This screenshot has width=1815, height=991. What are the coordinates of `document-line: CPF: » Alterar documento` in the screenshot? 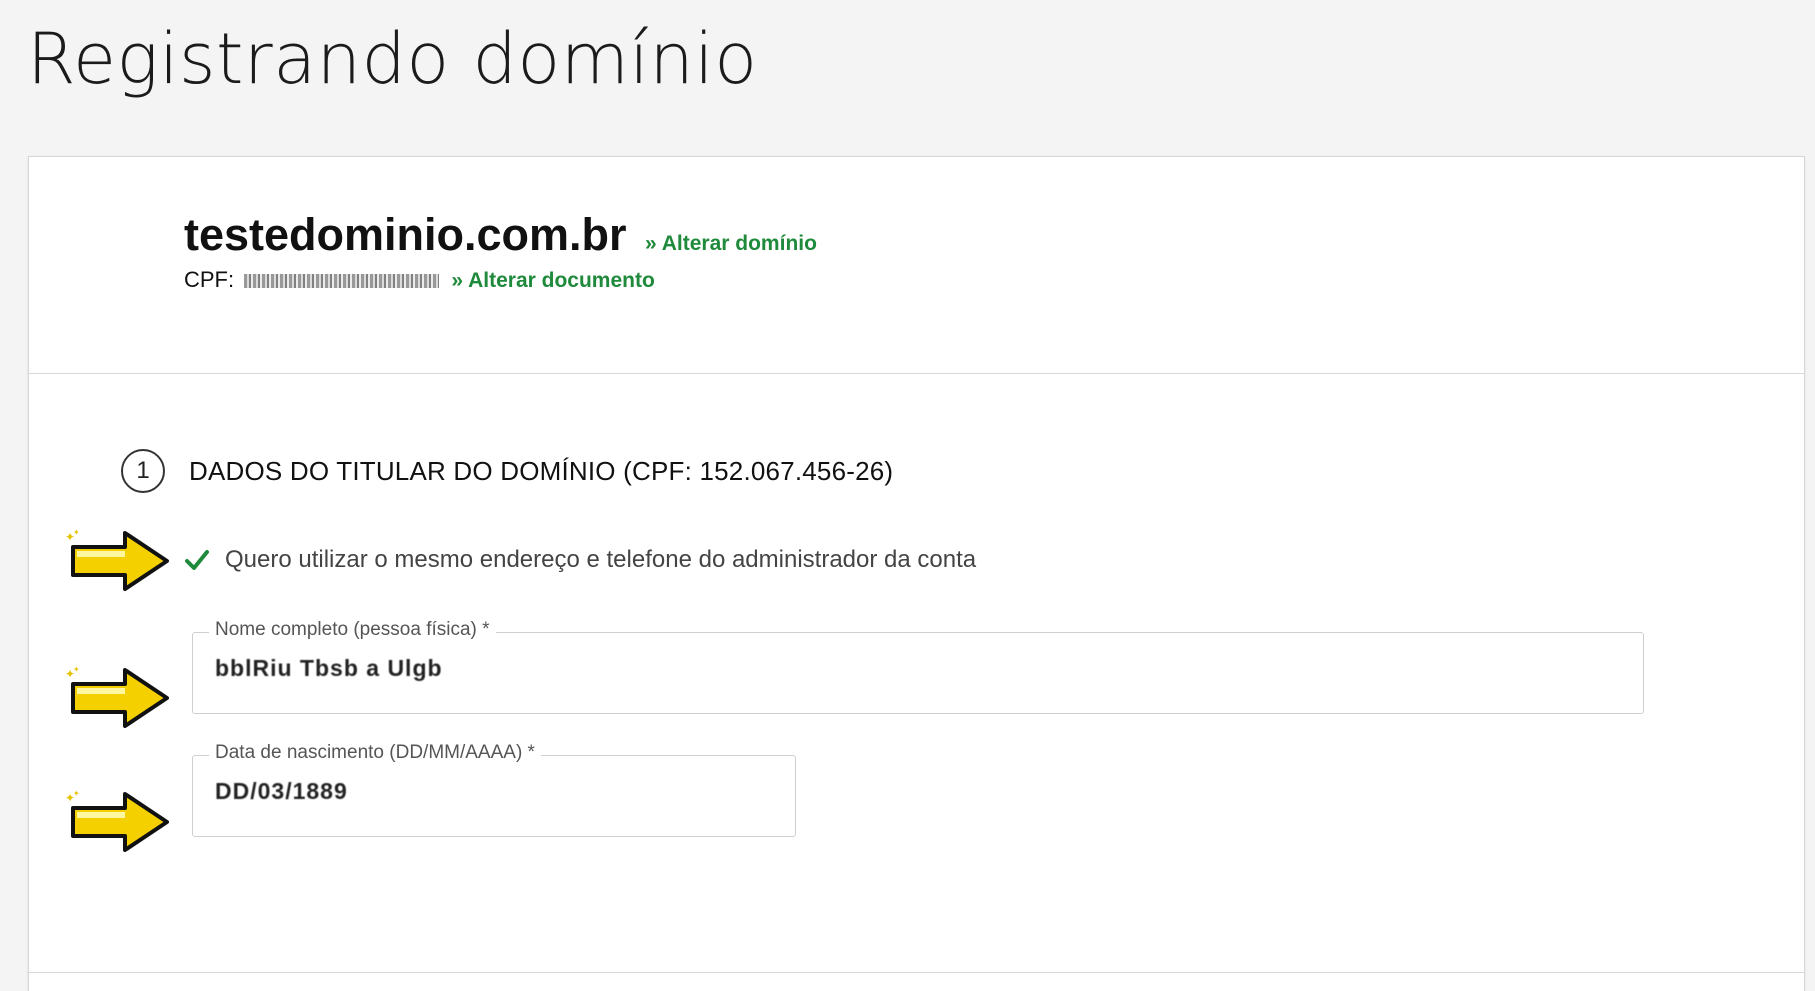 It's located at (419, 280).